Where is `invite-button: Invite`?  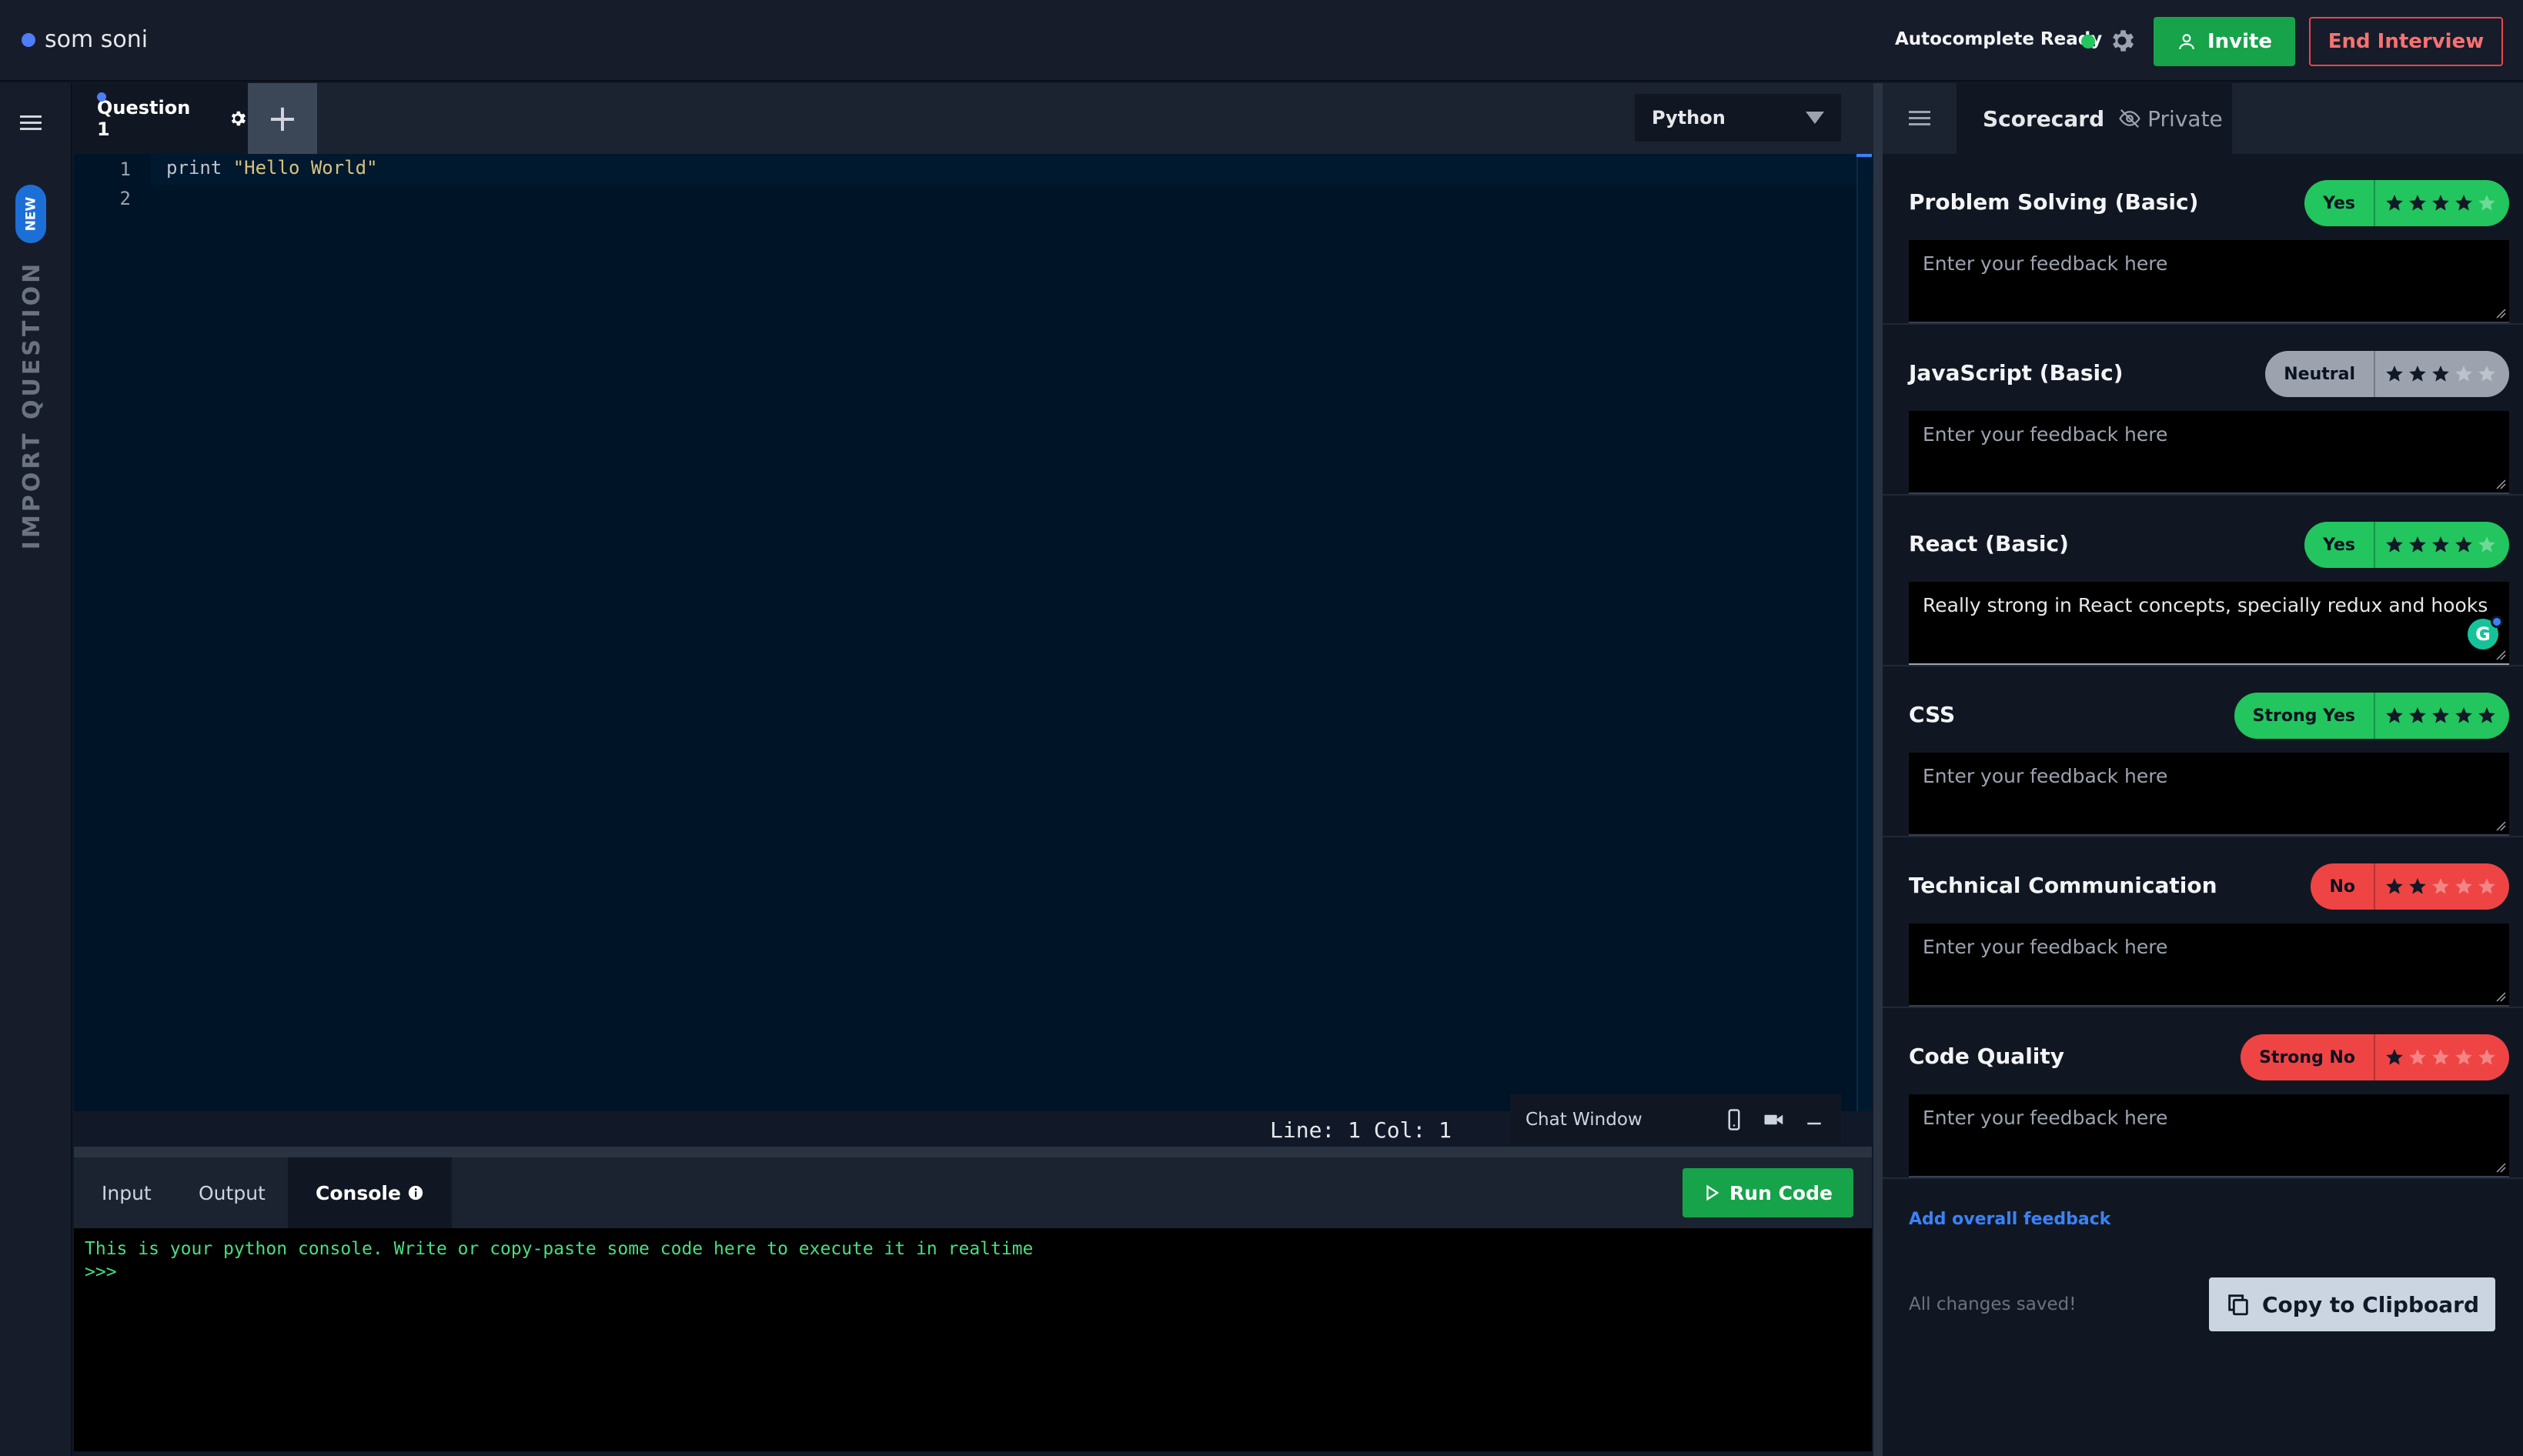
invite-button: Invite is located at coordinates (2224, 41).